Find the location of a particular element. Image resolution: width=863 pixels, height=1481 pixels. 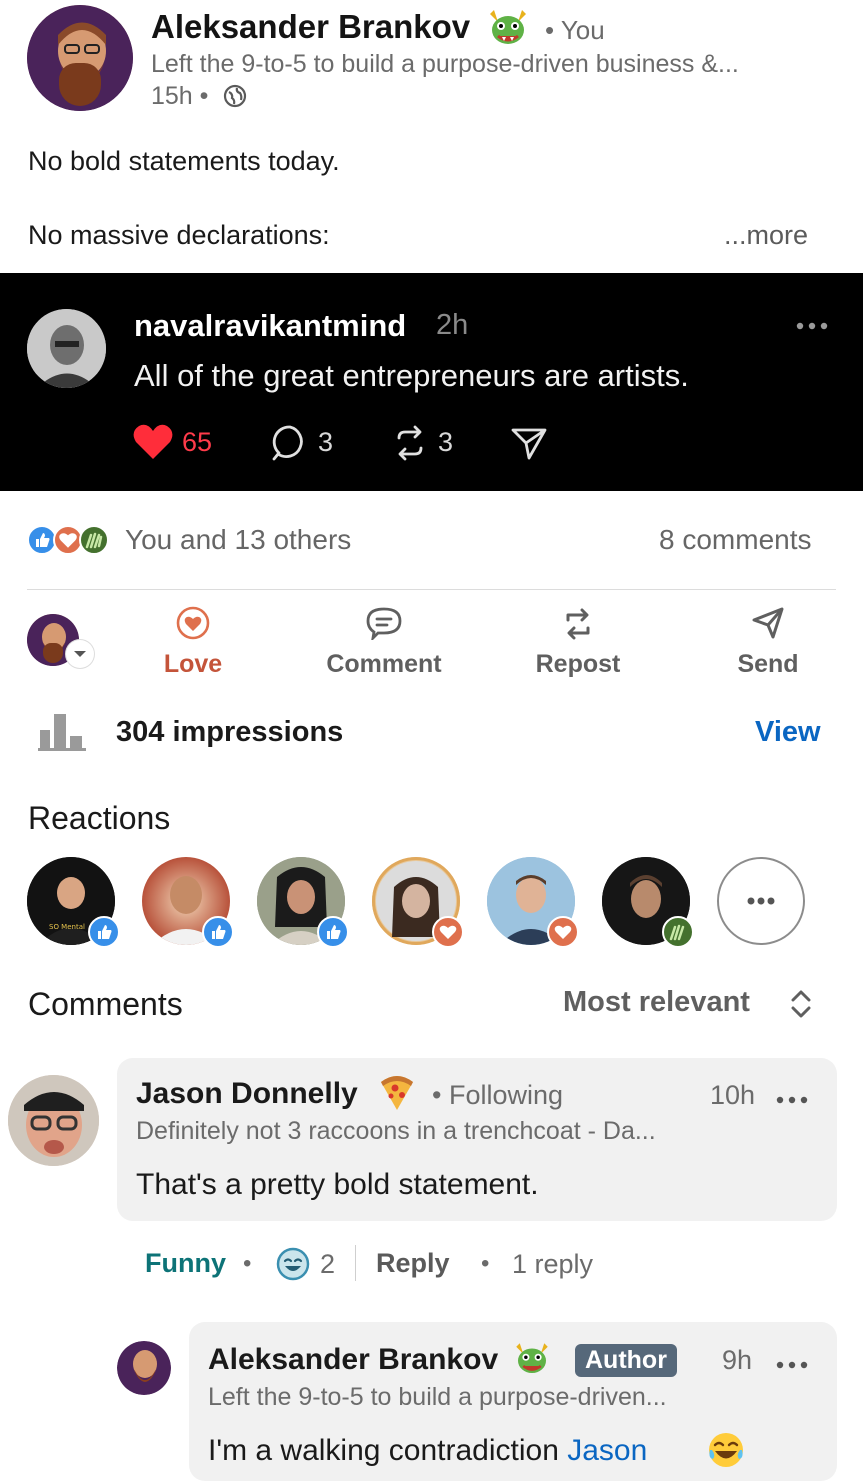

reply-author-avatar is located at coordinates (144, 1368).